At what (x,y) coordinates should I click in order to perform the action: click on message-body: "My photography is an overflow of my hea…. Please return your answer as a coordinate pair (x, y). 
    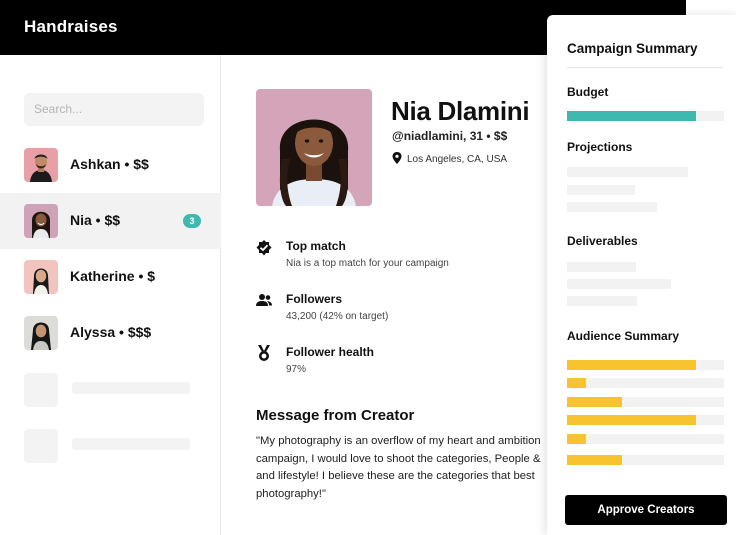
    Looking at the image, I should click on (406, 471).